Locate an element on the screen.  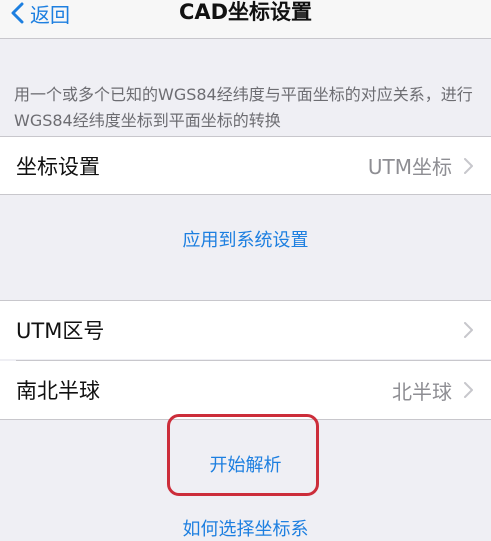
apply-to-system-button: 应用到系统设置 is located at coordinates (245, 239).